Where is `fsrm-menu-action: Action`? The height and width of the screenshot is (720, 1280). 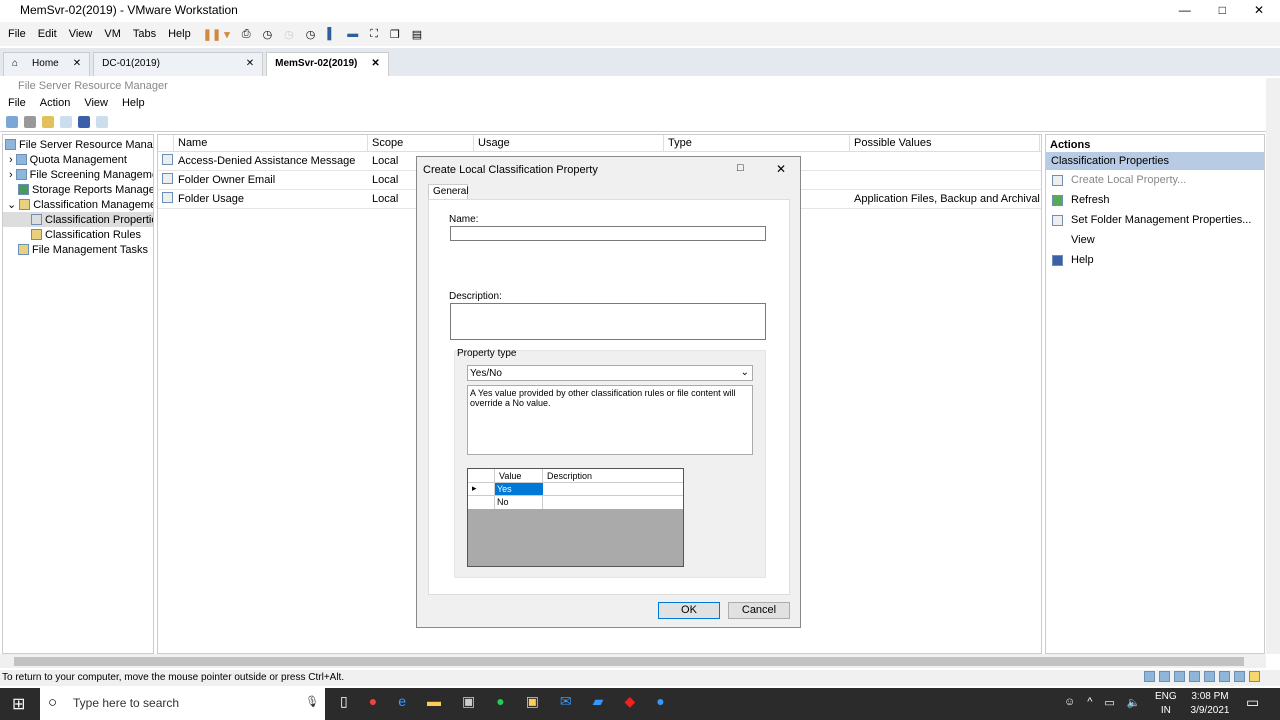 fsrm-menu-action: Action is located at coordinates (55, 105).